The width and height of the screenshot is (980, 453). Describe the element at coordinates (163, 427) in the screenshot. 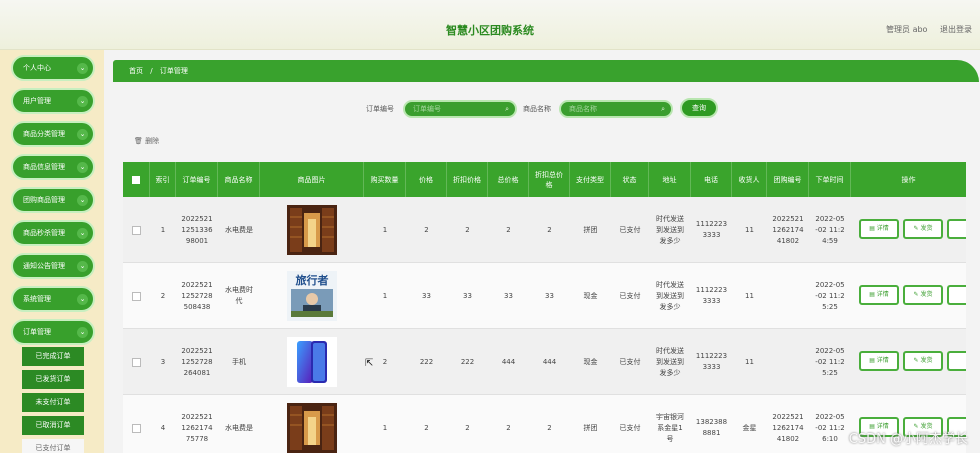

I see `cell-index: 4` at that location.